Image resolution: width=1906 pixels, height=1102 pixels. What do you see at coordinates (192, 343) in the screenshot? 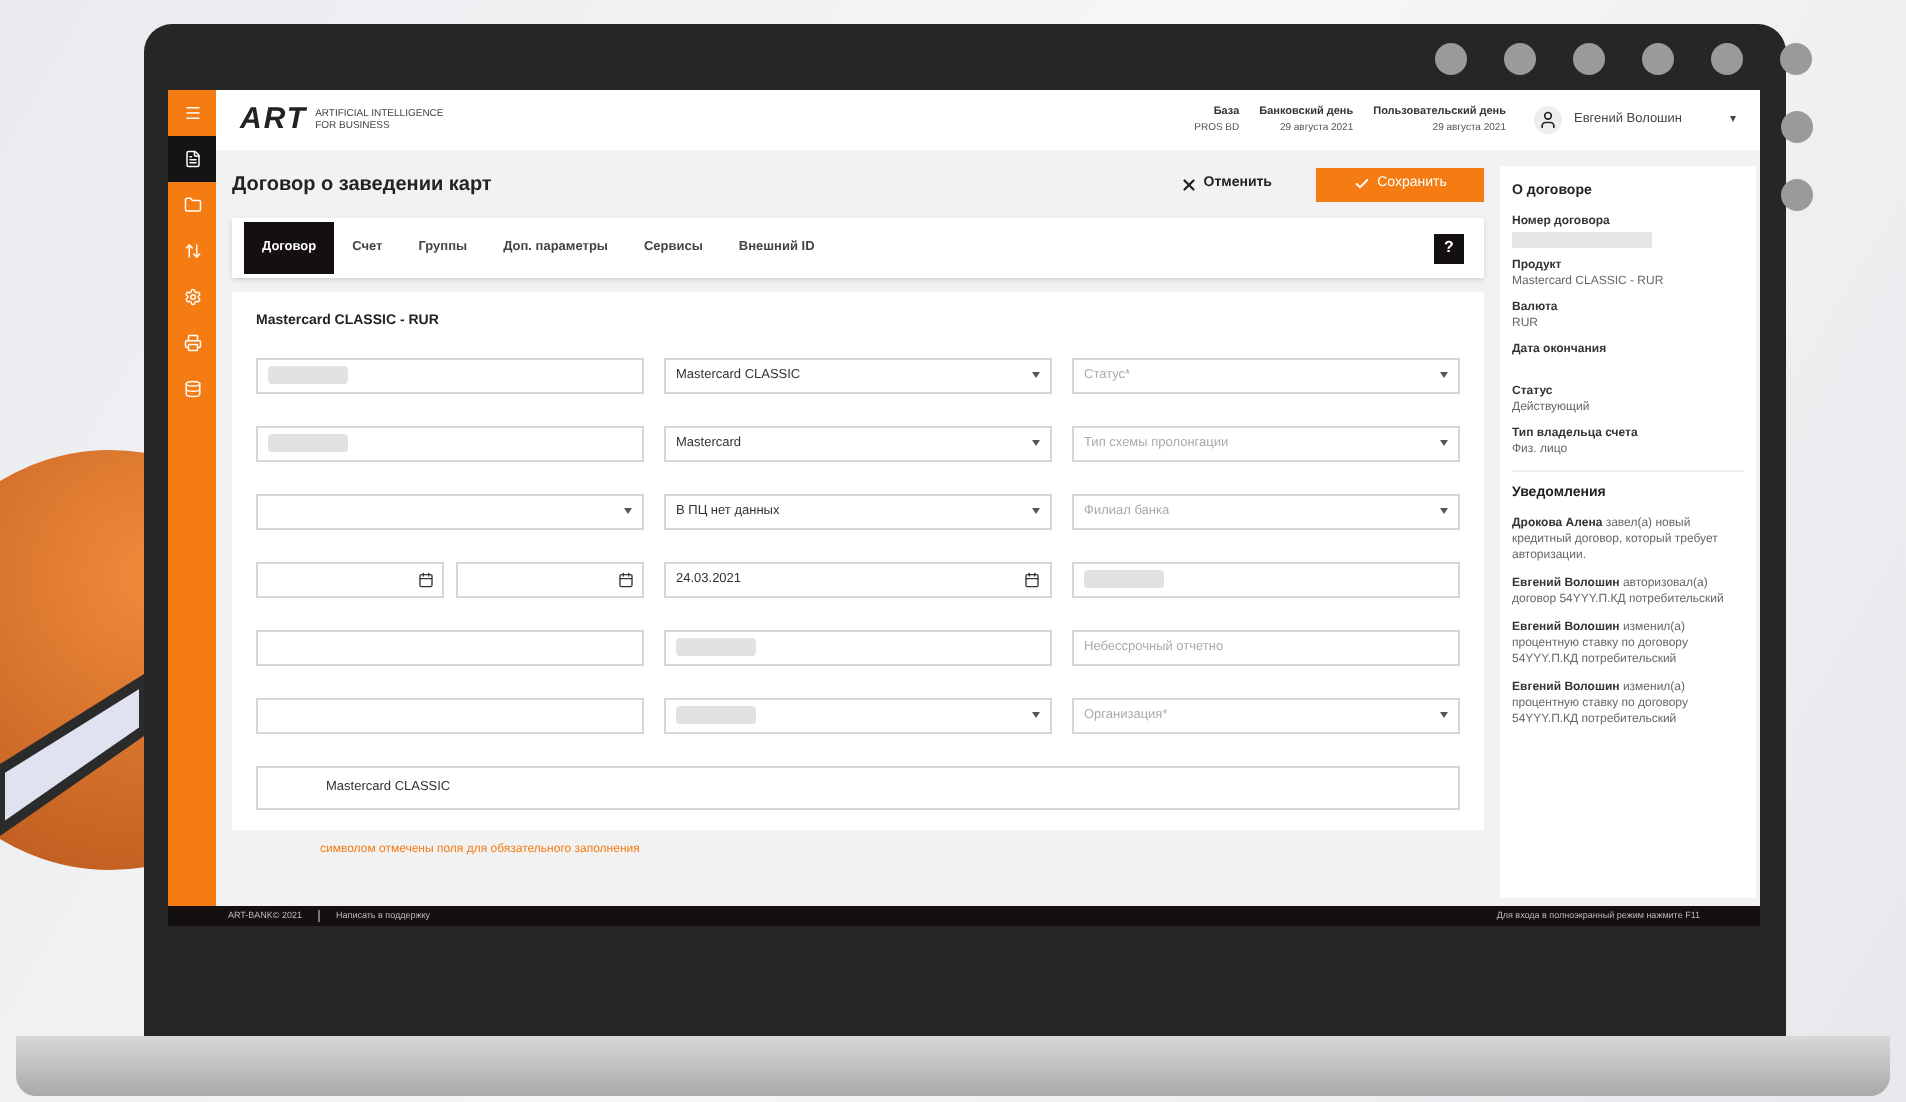
I see `printer-icon` at bounding box center [192, 343].